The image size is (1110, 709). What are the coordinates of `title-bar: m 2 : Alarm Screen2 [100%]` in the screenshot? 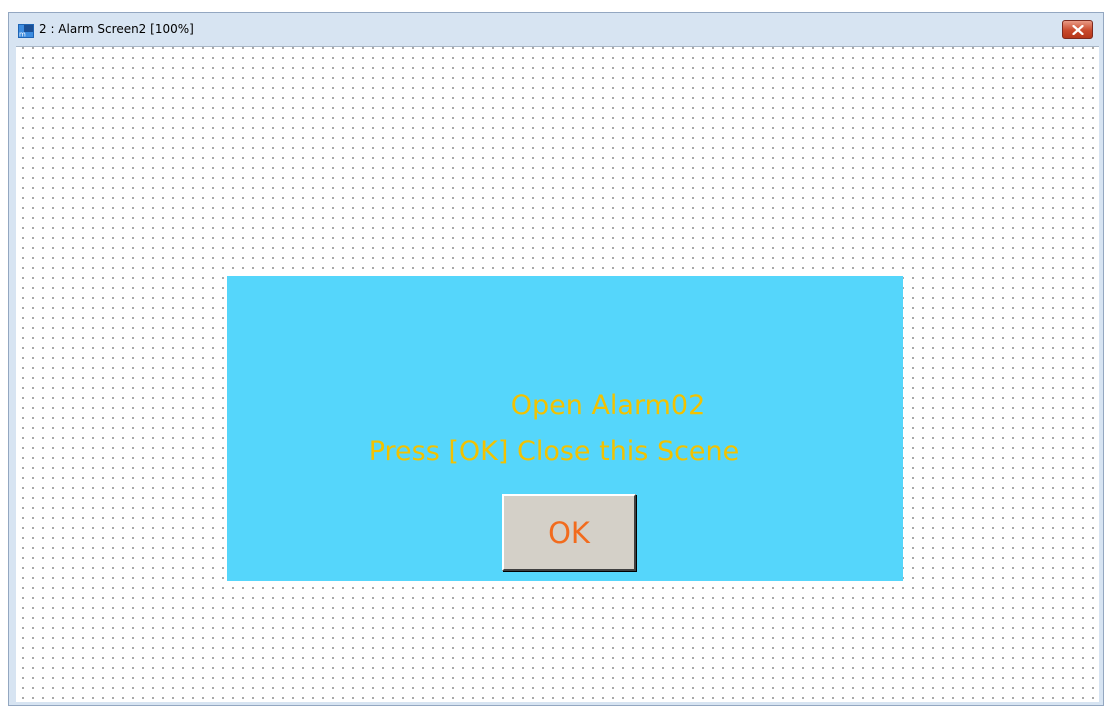 It's located at (556, 29).